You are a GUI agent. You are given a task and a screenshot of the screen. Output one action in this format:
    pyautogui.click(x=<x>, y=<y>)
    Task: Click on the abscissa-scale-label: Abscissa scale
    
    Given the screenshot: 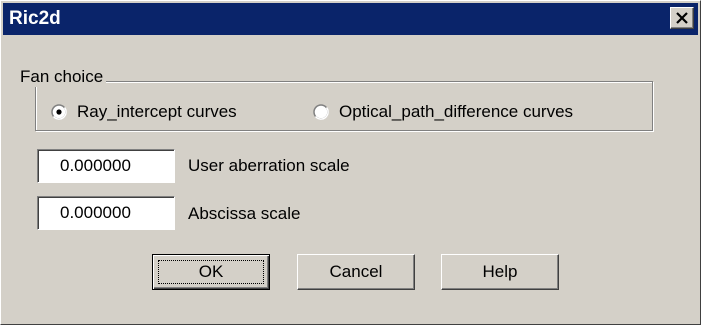 What is the action you would take?
    pyautogui.click(x=244, y=213)
    